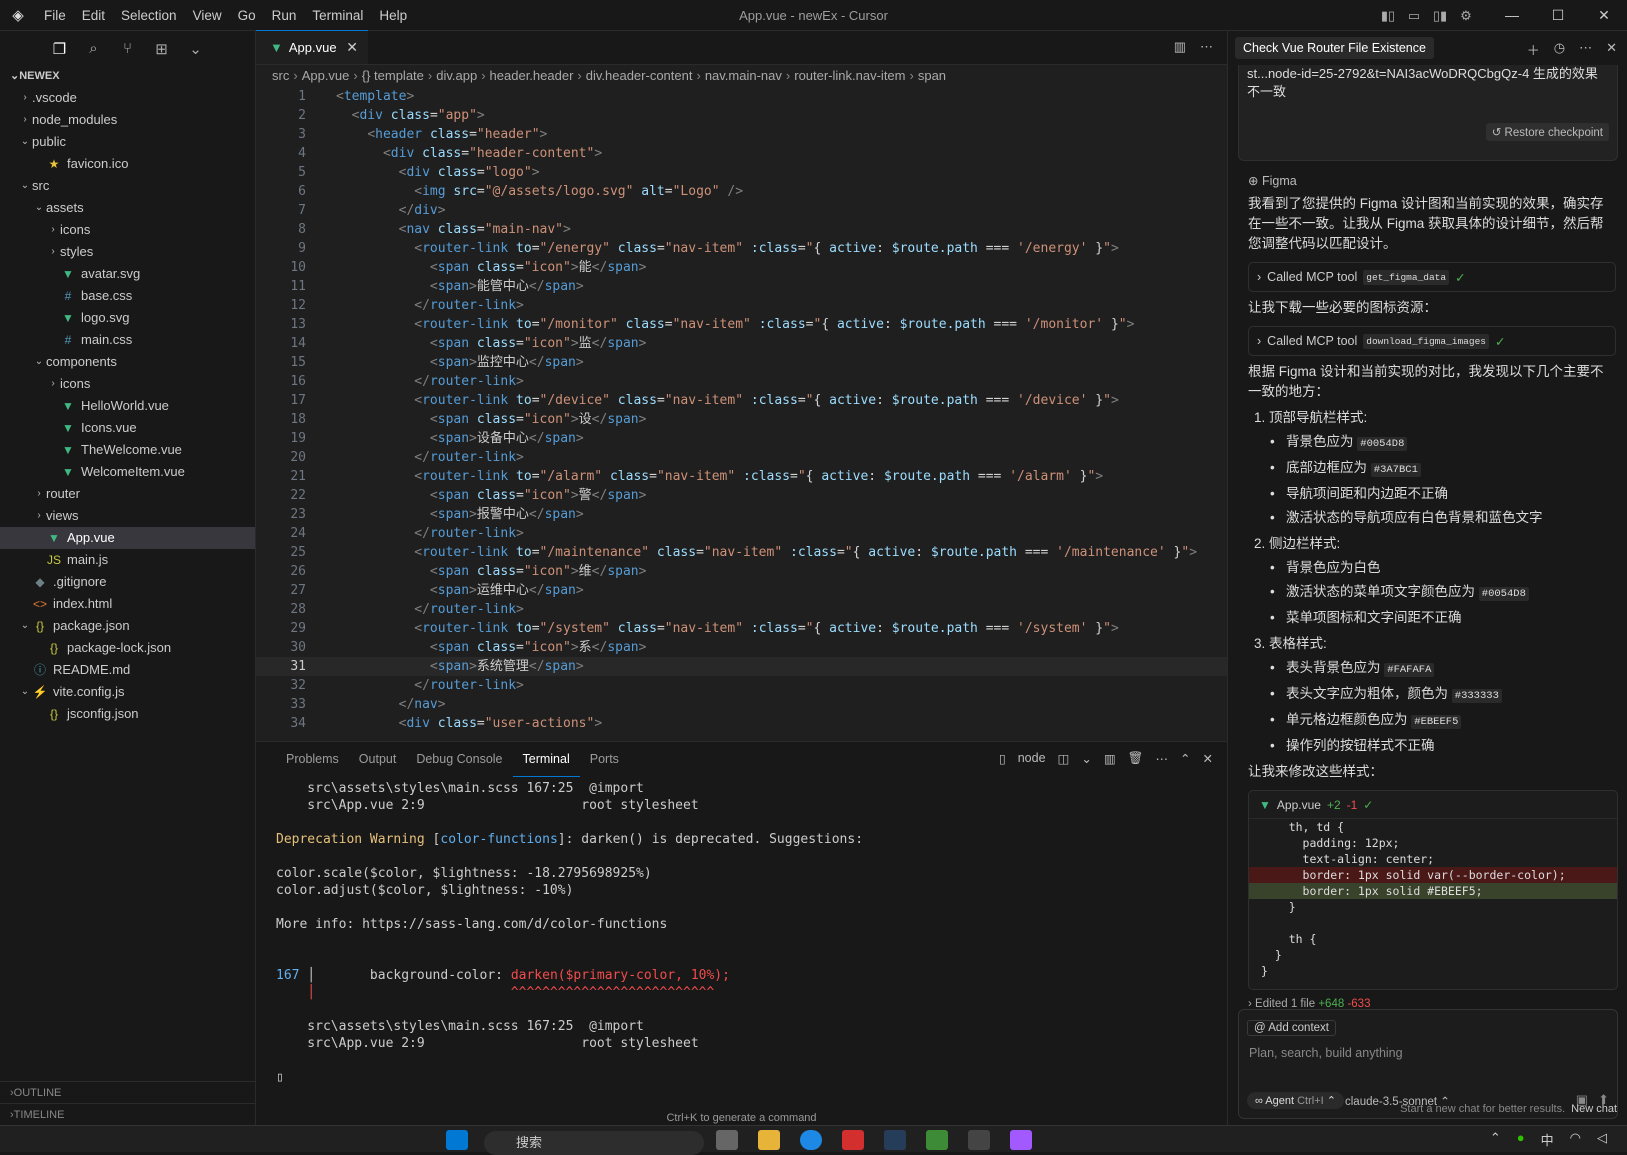  I want to click on file-explorer-icon, so click(769, 1140).